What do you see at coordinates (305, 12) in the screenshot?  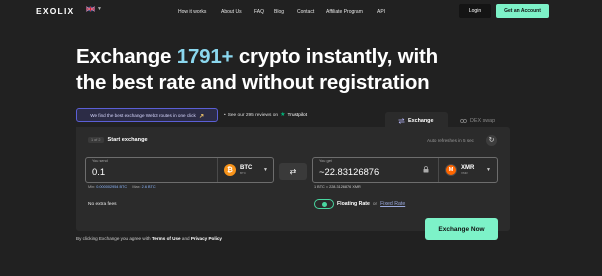 I see `nav-link-contact: Contact` at bounding box center [305, 12].